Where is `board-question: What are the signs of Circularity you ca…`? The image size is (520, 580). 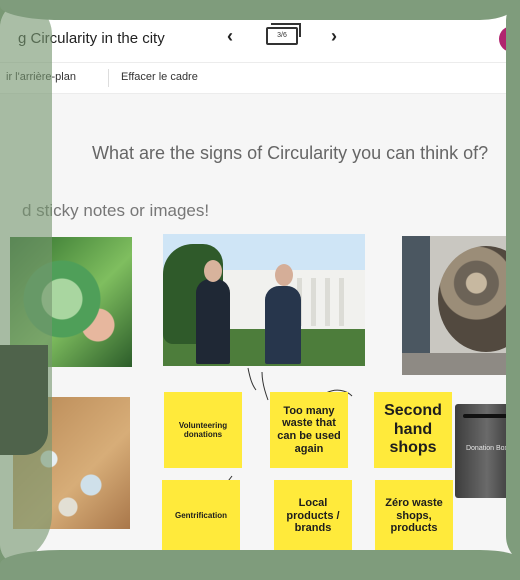 board-question: What are the signs of Circularity you ca… is located at coordinates (290, 153).